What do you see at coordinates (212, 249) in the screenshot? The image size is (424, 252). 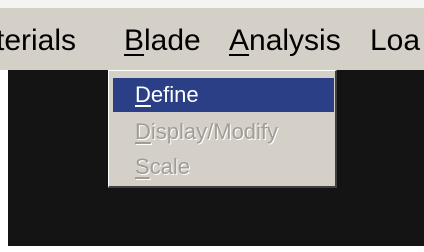 I see `window-bottom-edge` at bounding box center [212, 249].